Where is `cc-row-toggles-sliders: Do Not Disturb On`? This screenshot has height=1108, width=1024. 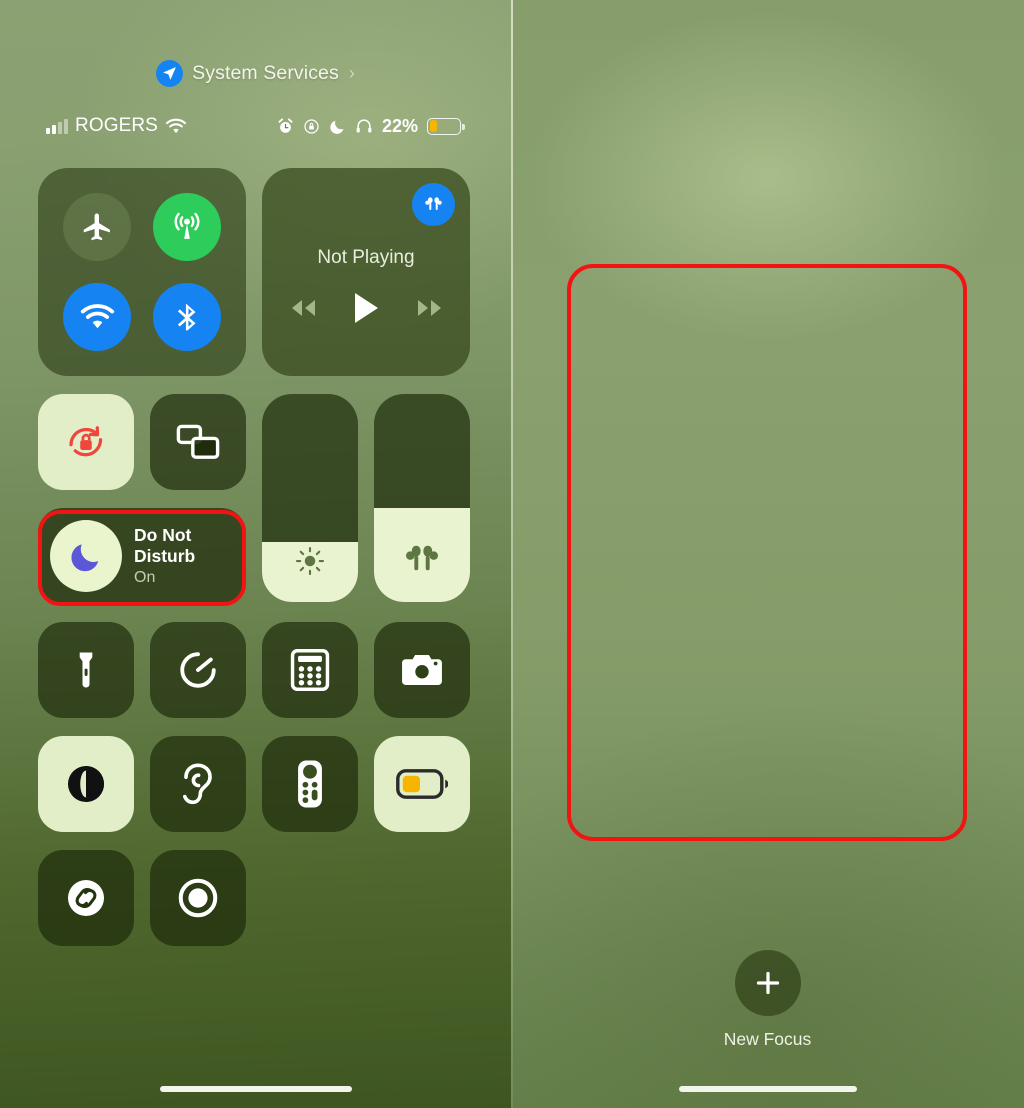
cc-row-toggles-sliders: Do Not Disturb On is located at coordinates (257, 499).